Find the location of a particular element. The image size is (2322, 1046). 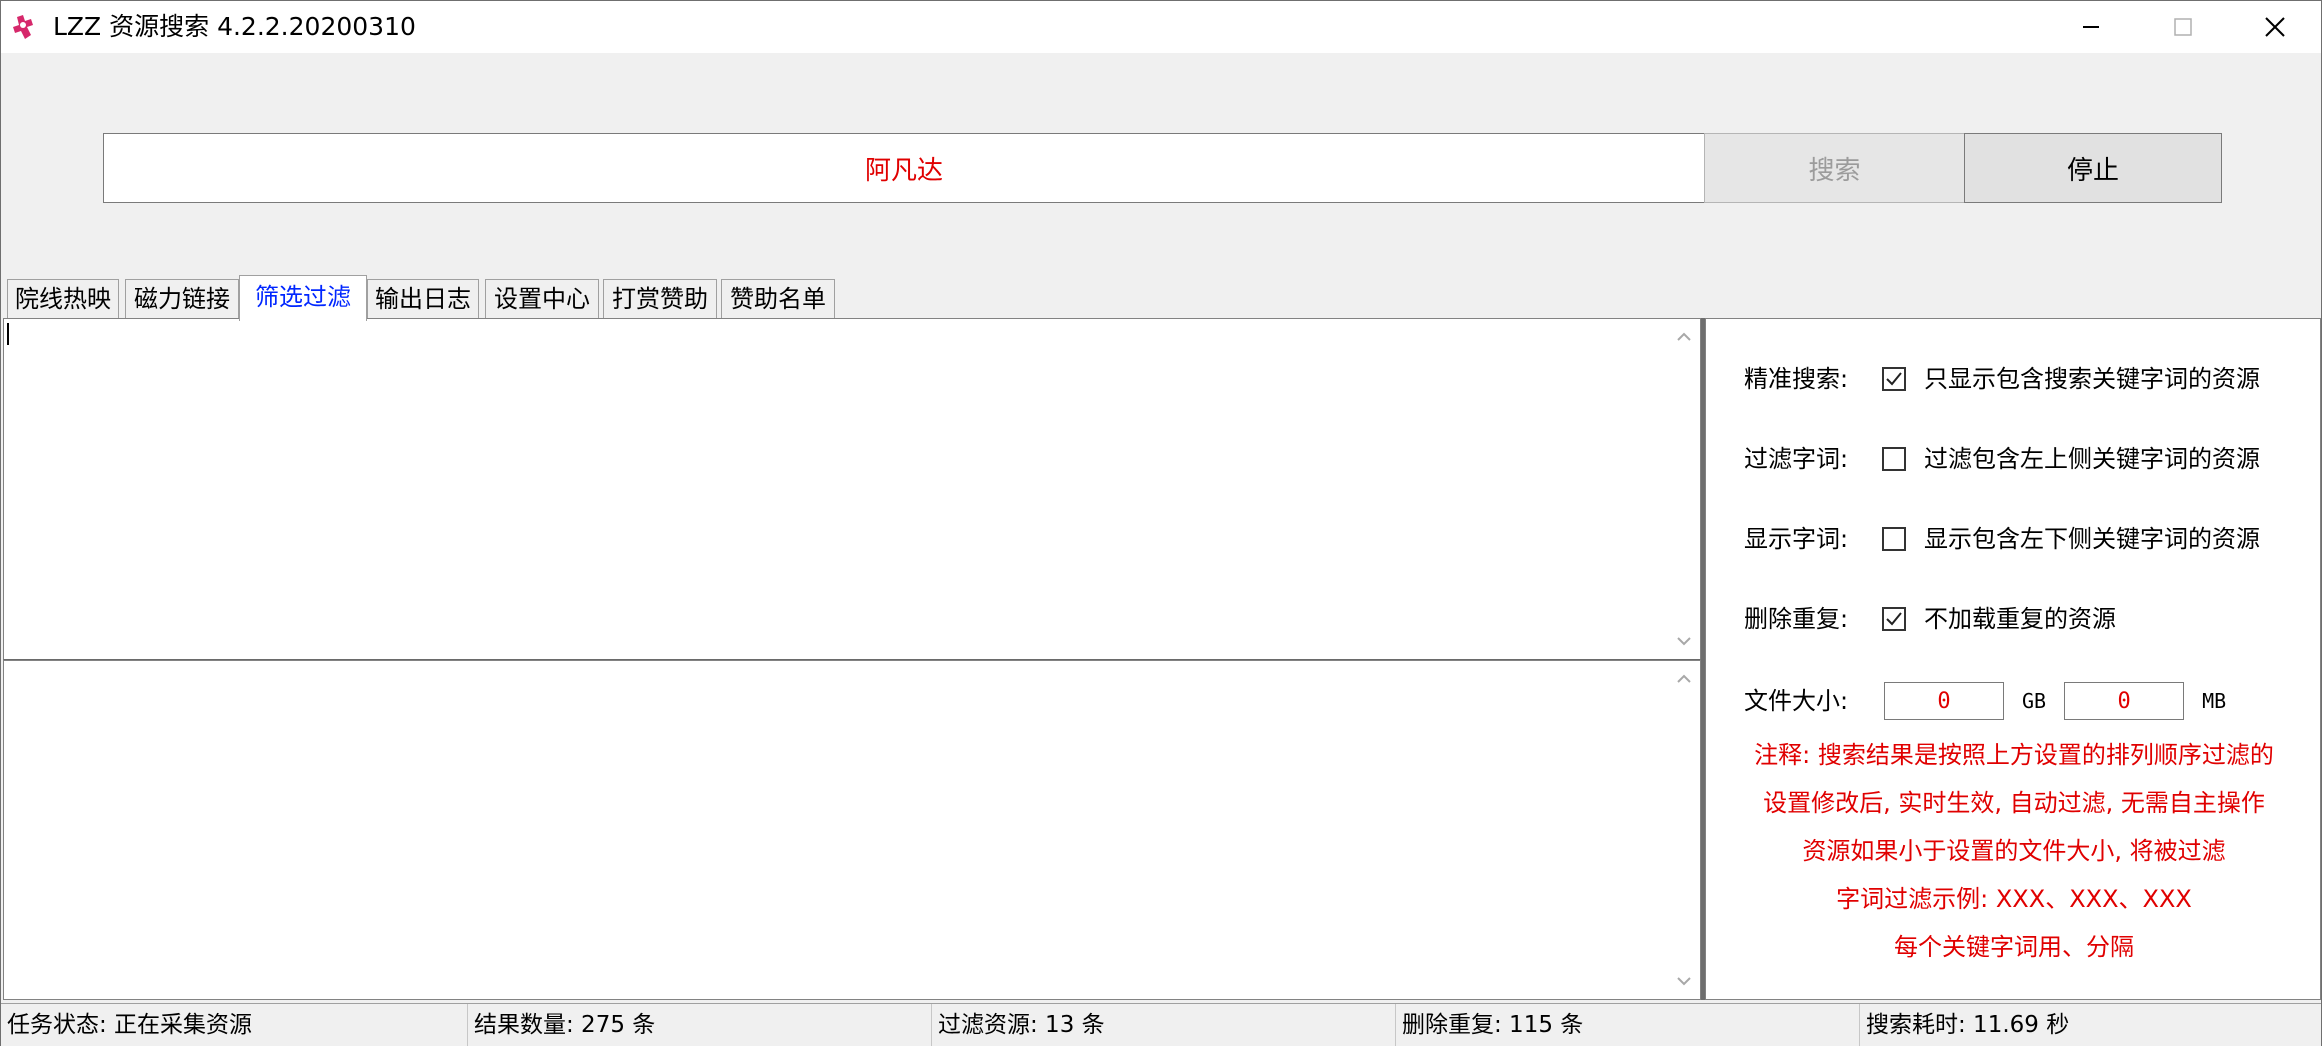

include-words-row: 显示字词: 显示包含左下侧关键字词的资源 is located at coordinates (2002, 539).